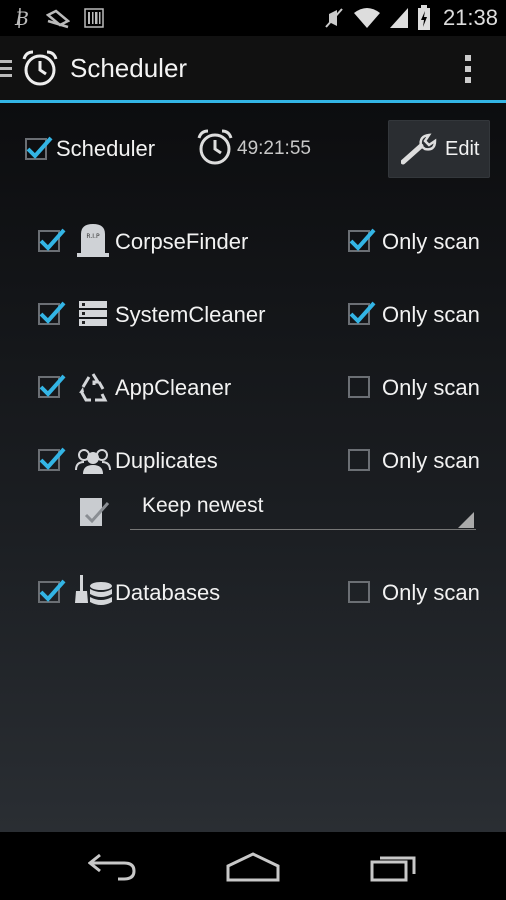 This screenshot has height=900, width=506. What do you see at coordinates (359, 592) in the screenshot?
I see `databases-only-scan-checkbox` at bounding box center [359, 592].